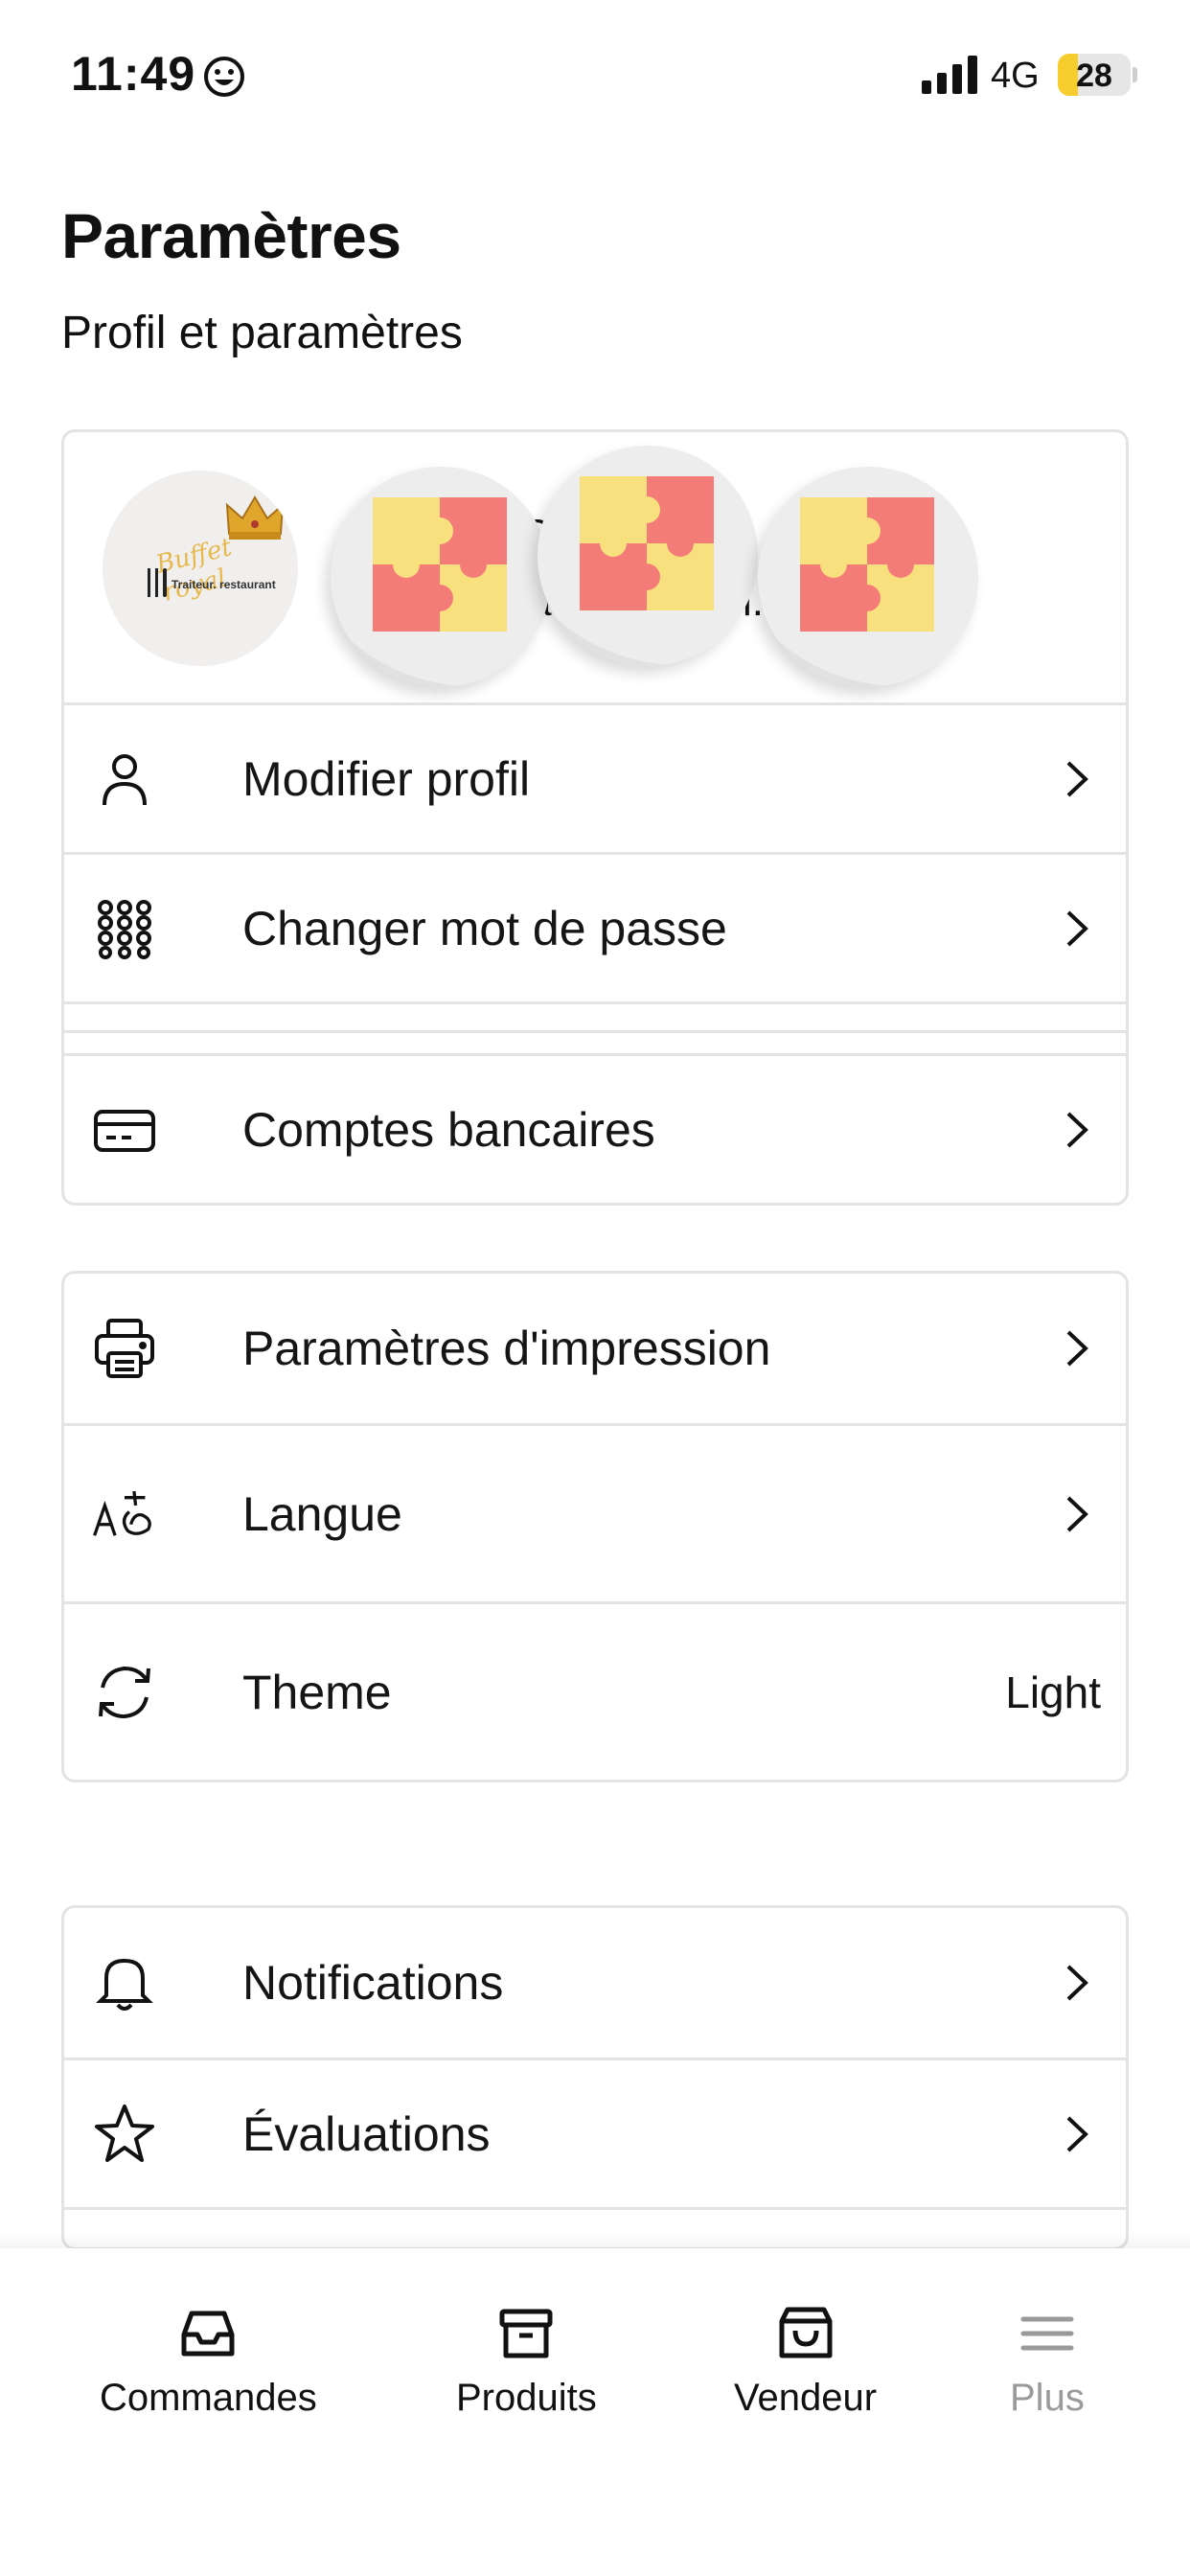  Describe the element at coordinates (125, 1130) in the screenshot. I see `credit-card-icon` at that location.